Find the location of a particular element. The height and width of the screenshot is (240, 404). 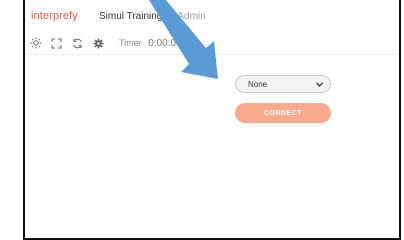

fullscreen-icon is located at coordinates (56, 43).